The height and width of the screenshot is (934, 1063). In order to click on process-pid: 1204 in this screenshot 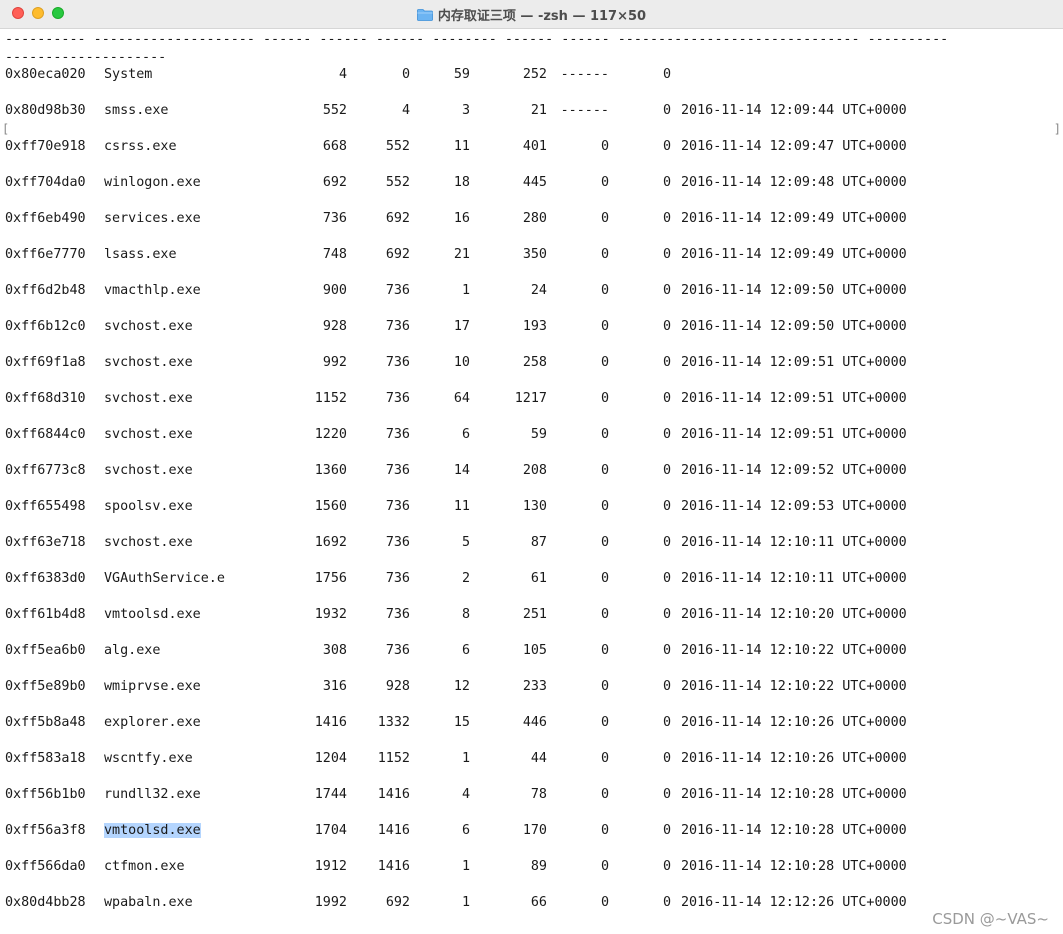, I will do `click(330, 758)`.